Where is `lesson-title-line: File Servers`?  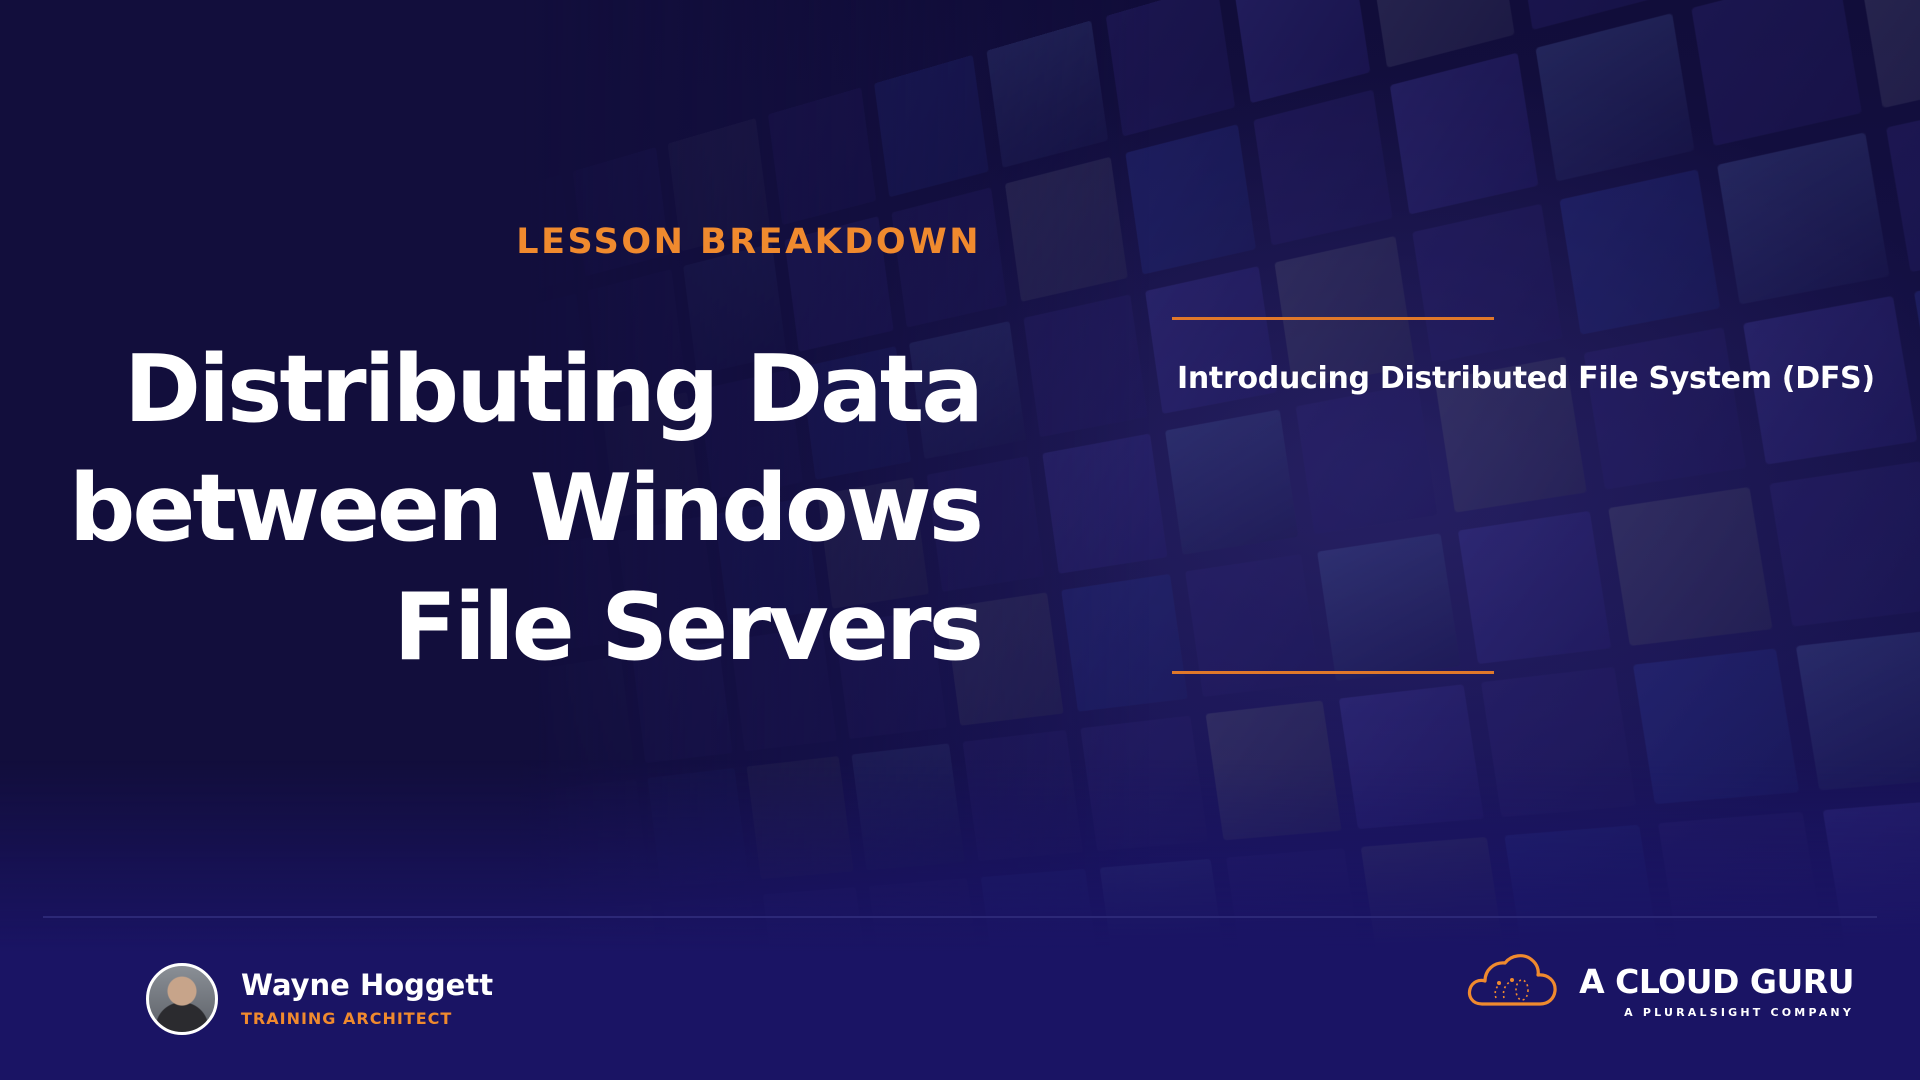
lesson-title-line: File Servers is located at coordinates (688, 627).